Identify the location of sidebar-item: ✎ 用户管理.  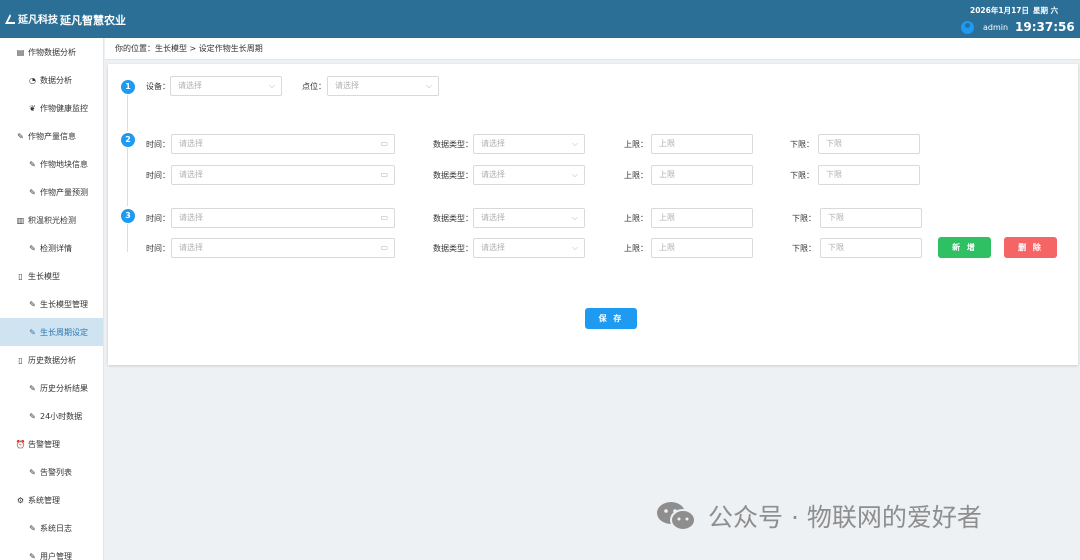
(51, 551).